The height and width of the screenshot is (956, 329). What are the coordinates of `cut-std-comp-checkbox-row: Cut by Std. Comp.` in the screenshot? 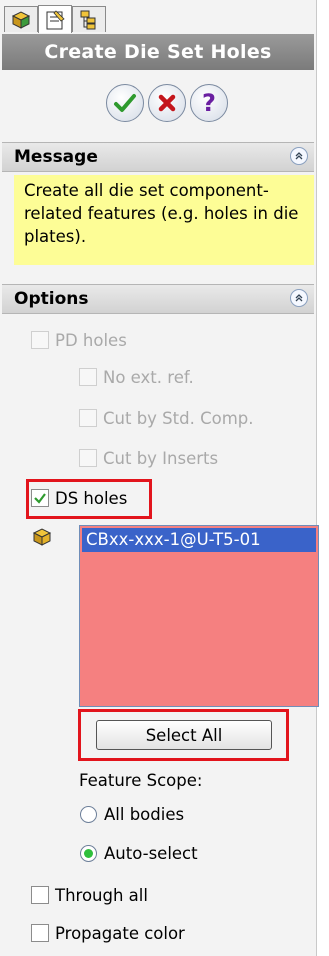 It's located at (166, 418).